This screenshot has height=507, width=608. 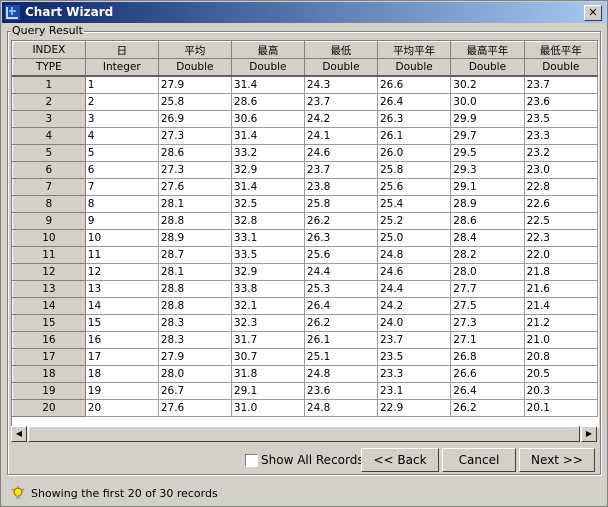 What do you see at coordinates (304, 434) in the screenshot?
I see `horizontal-scrollbar: ◀ ▶` at bounding box center [304, 434].